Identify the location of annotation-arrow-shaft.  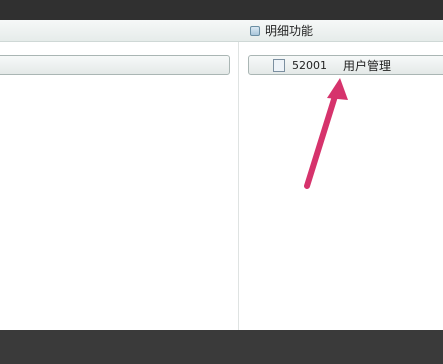
(321, 139).